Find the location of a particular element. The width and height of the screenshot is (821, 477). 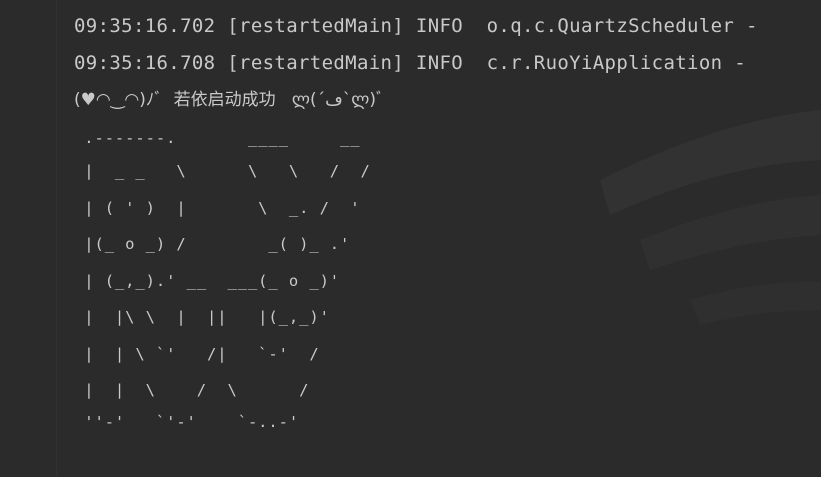

ascii-art-line: | (_,_).' __ ___(_ o _)' is located at coordinates (207, 281).